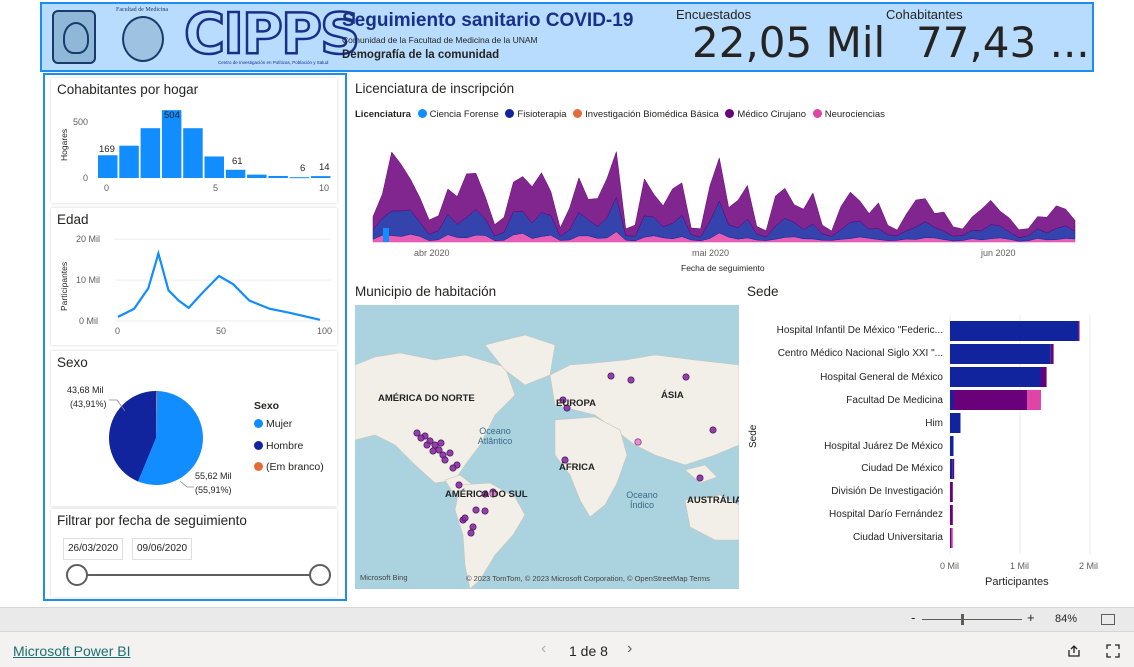 The width and height of the screenshot is (1134, 667). I want to click on date-slider-start-handle, so click(77, 575).